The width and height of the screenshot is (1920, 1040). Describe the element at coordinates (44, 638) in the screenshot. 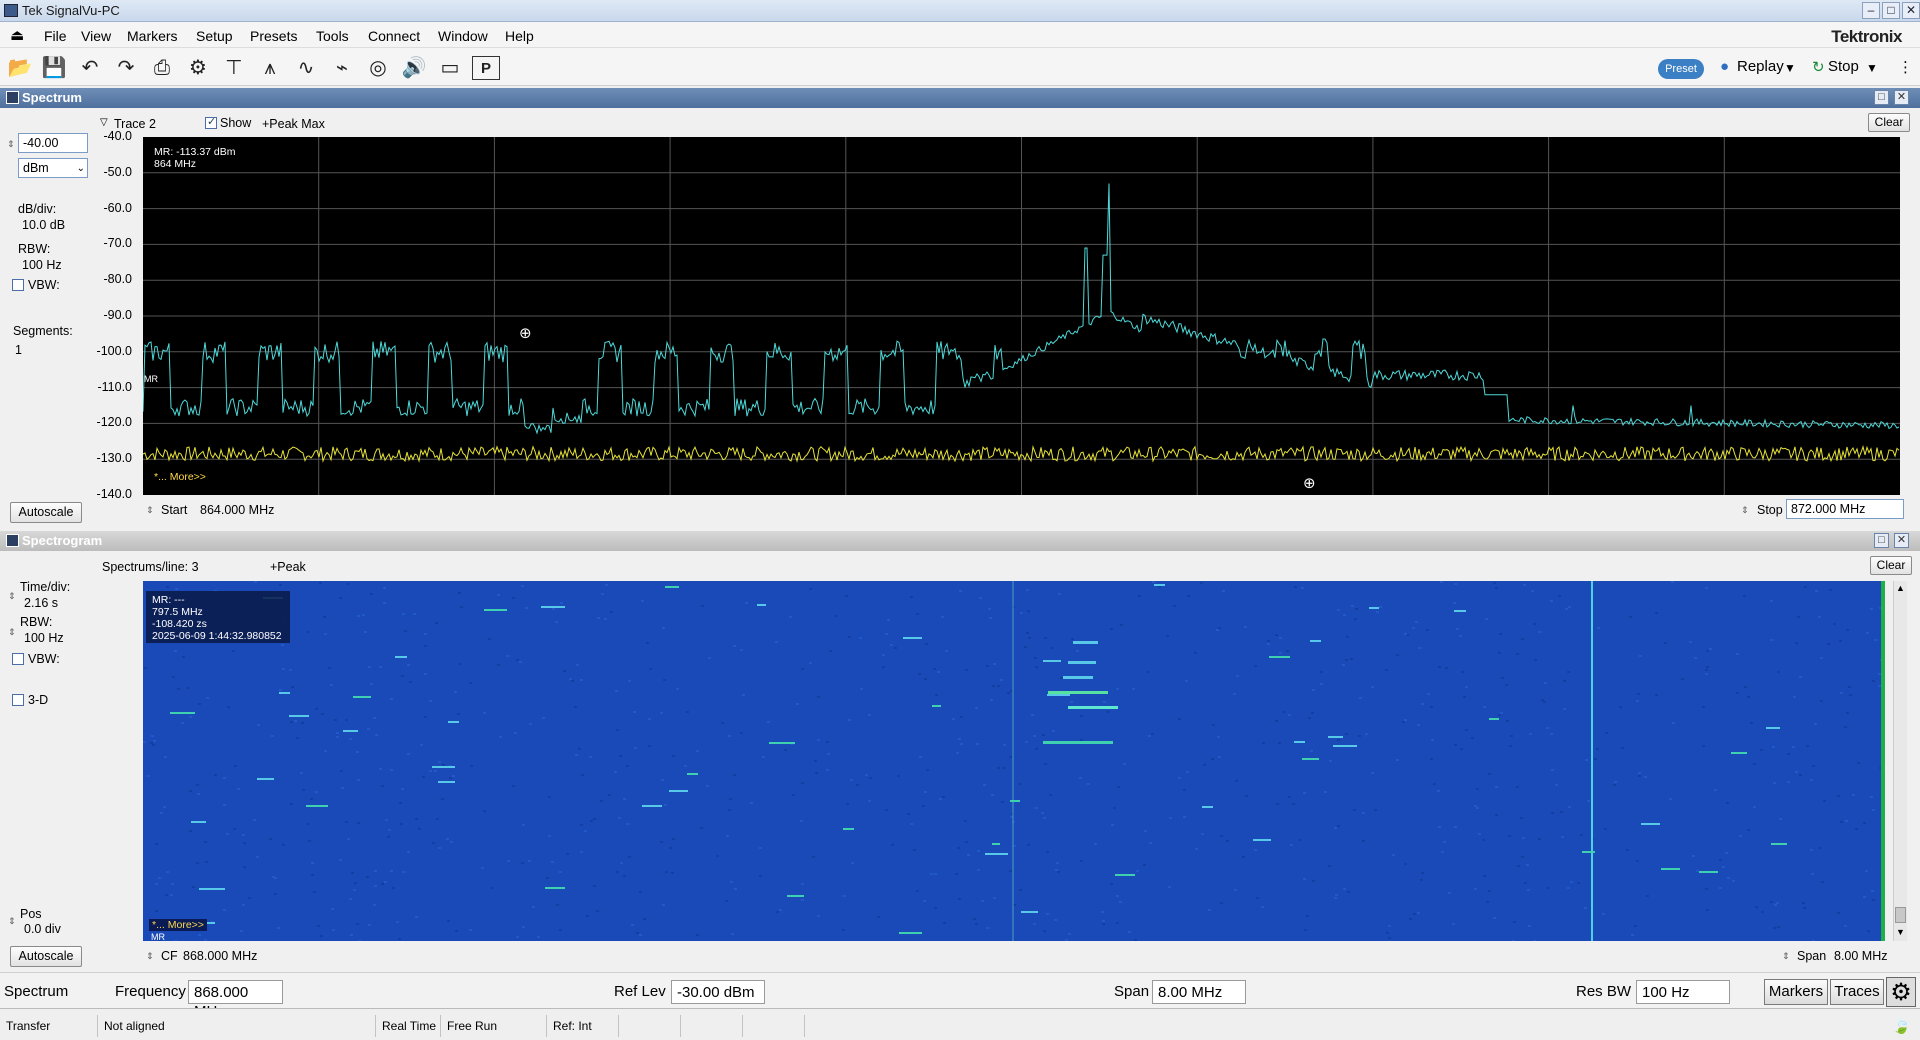

I see `sg-rbw-value: 100 Hz` at that location.